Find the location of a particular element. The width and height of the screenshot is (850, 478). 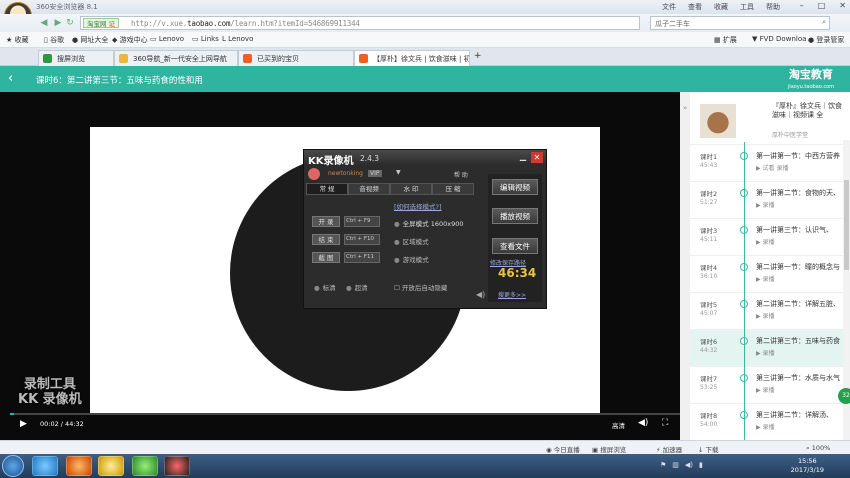

taskbar-kk-recorder-icon is located at coordinates (177, 466).